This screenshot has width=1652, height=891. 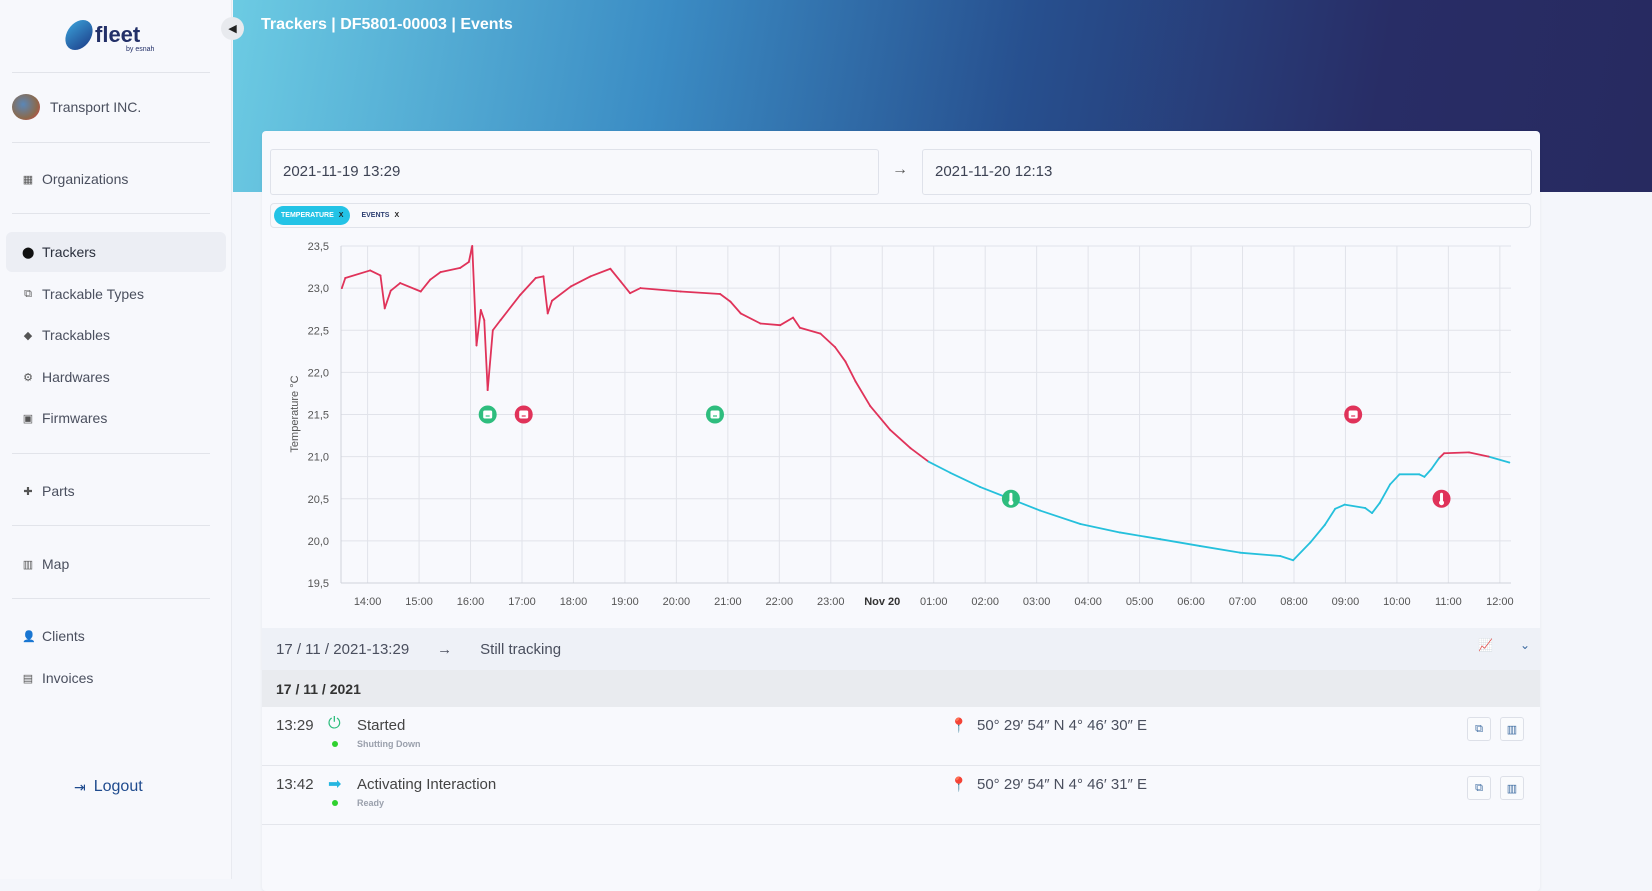 I want to click on logout-button: ⇥ Logout, so click(x=108, y=787).